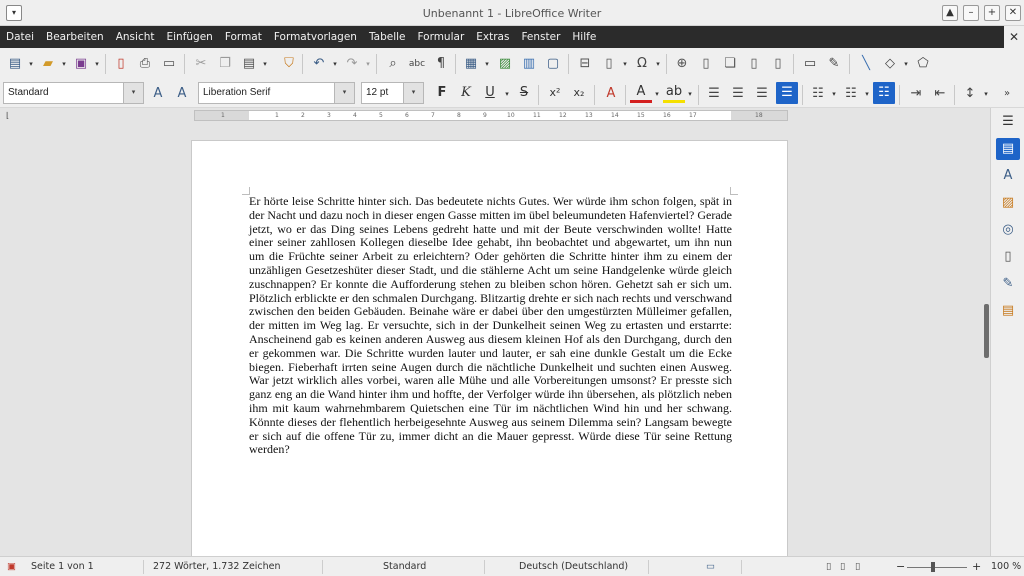 This screenshot has height=576, width=1024. What do you see at coordinates (387, 37) in the screenshot?
I see `menu-tabelle: Tabelle` at bounding box center [387, 37].